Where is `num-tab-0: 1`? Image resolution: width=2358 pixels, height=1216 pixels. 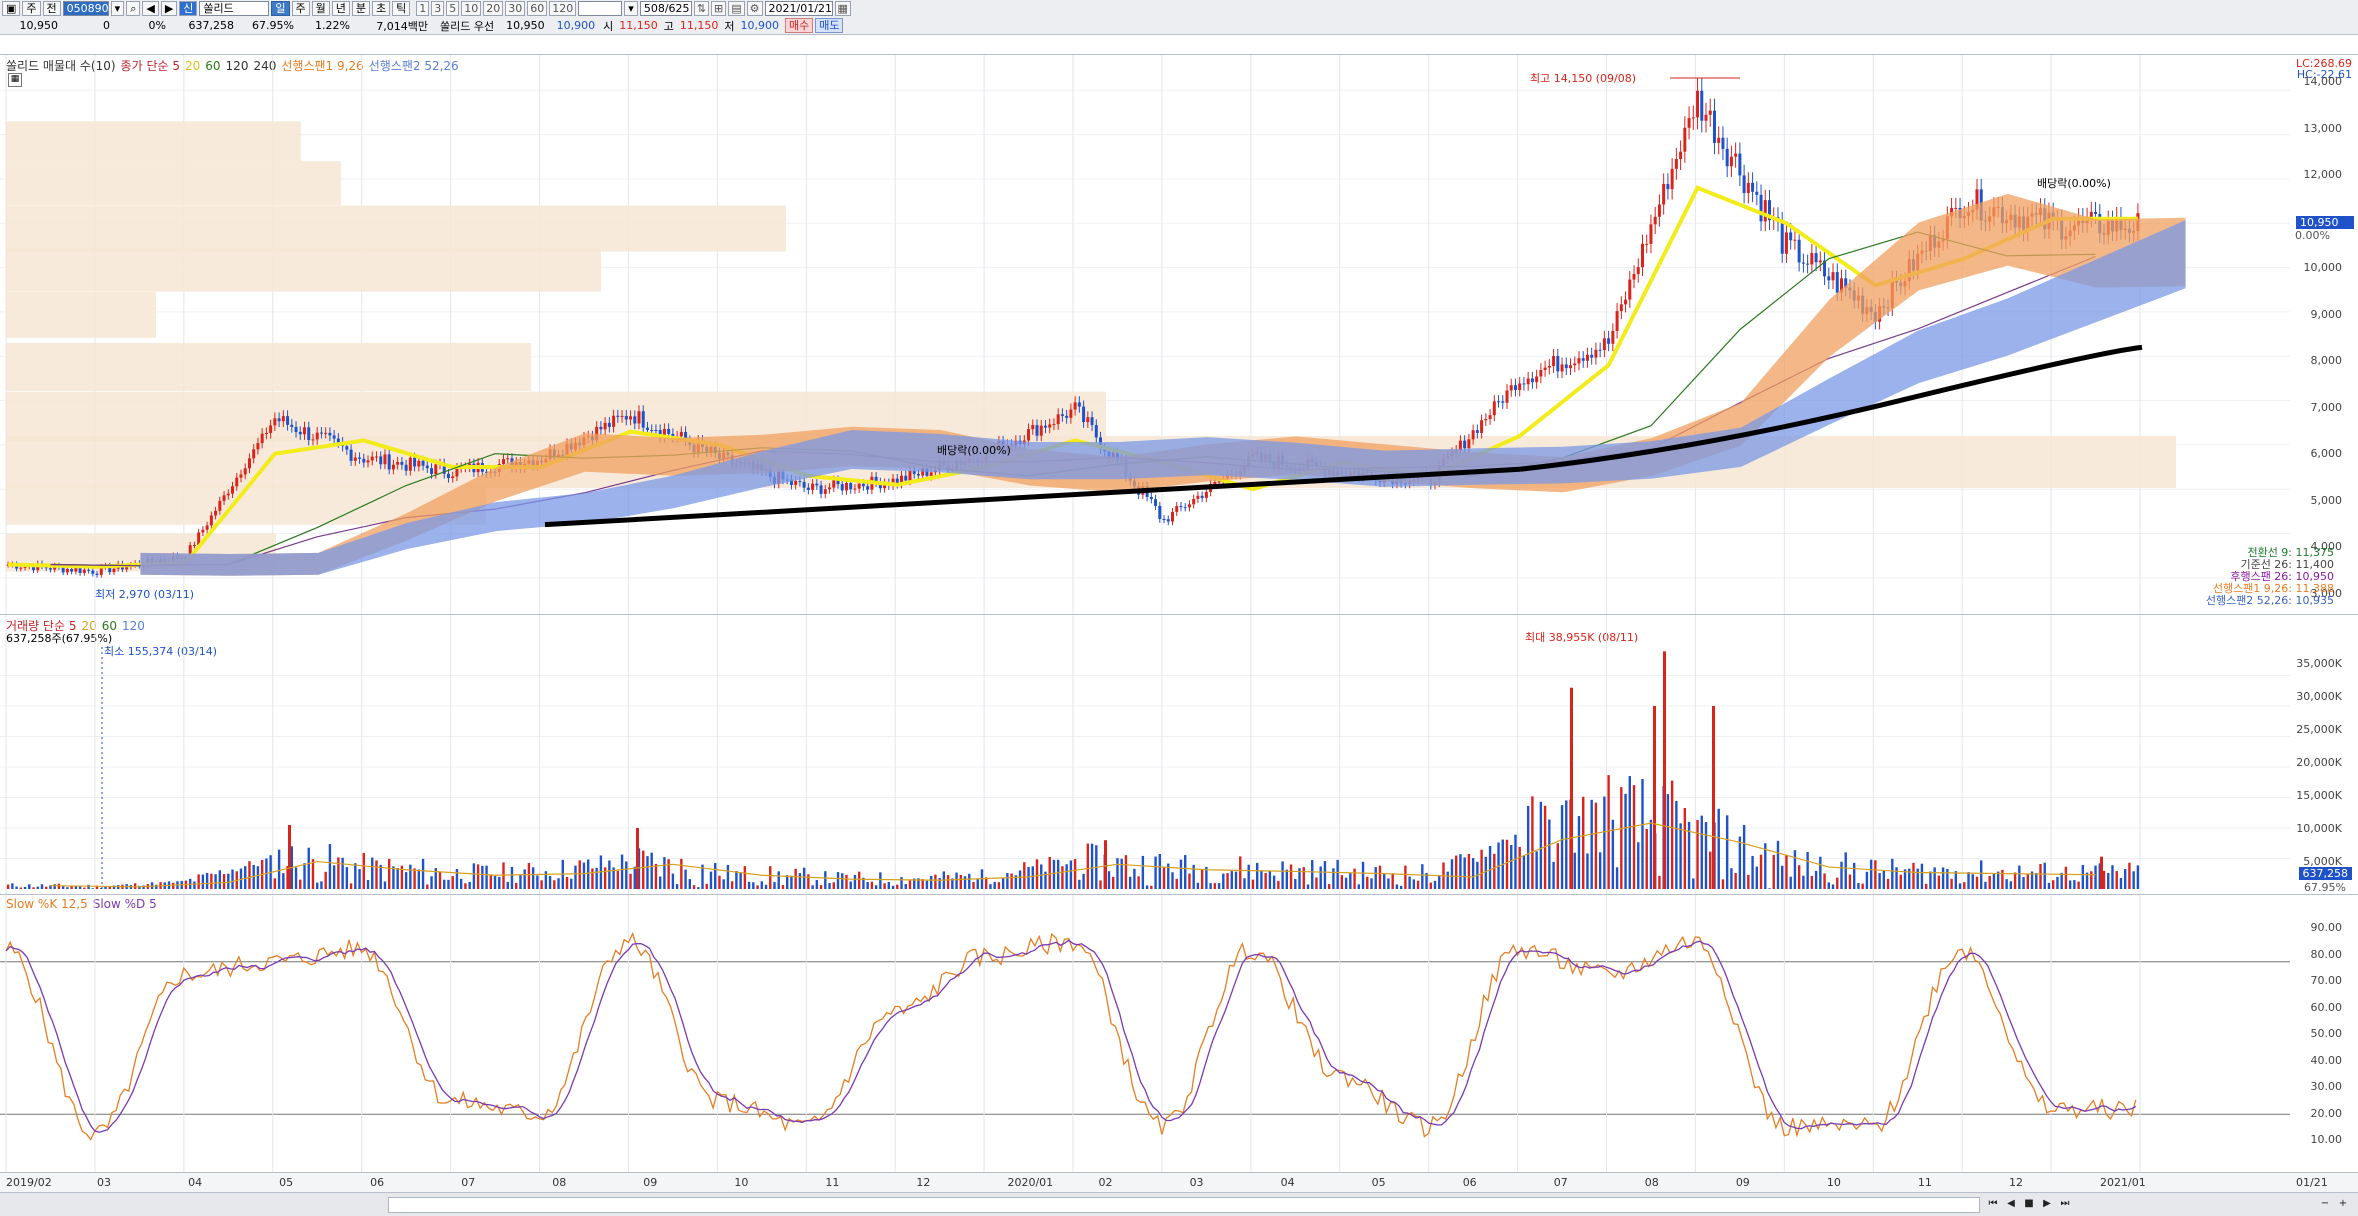 num-tab-0: 1 is located at coordinates (423, 8).